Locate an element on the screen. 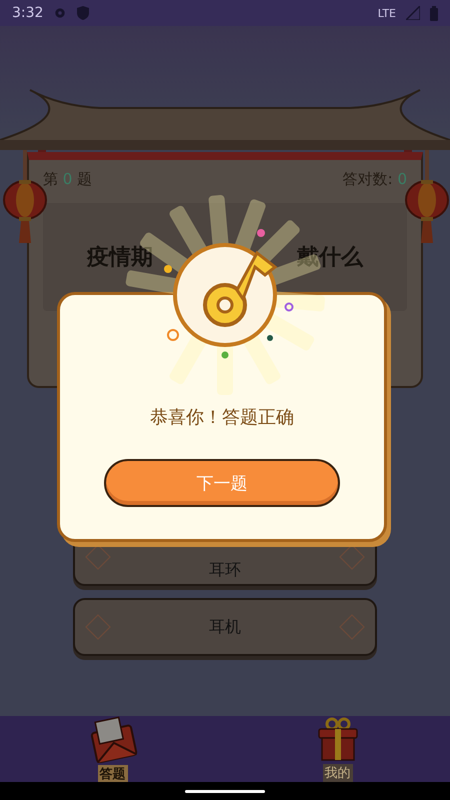 The image size is (450, 800). shield-icon is located at coordinates (83, 13).